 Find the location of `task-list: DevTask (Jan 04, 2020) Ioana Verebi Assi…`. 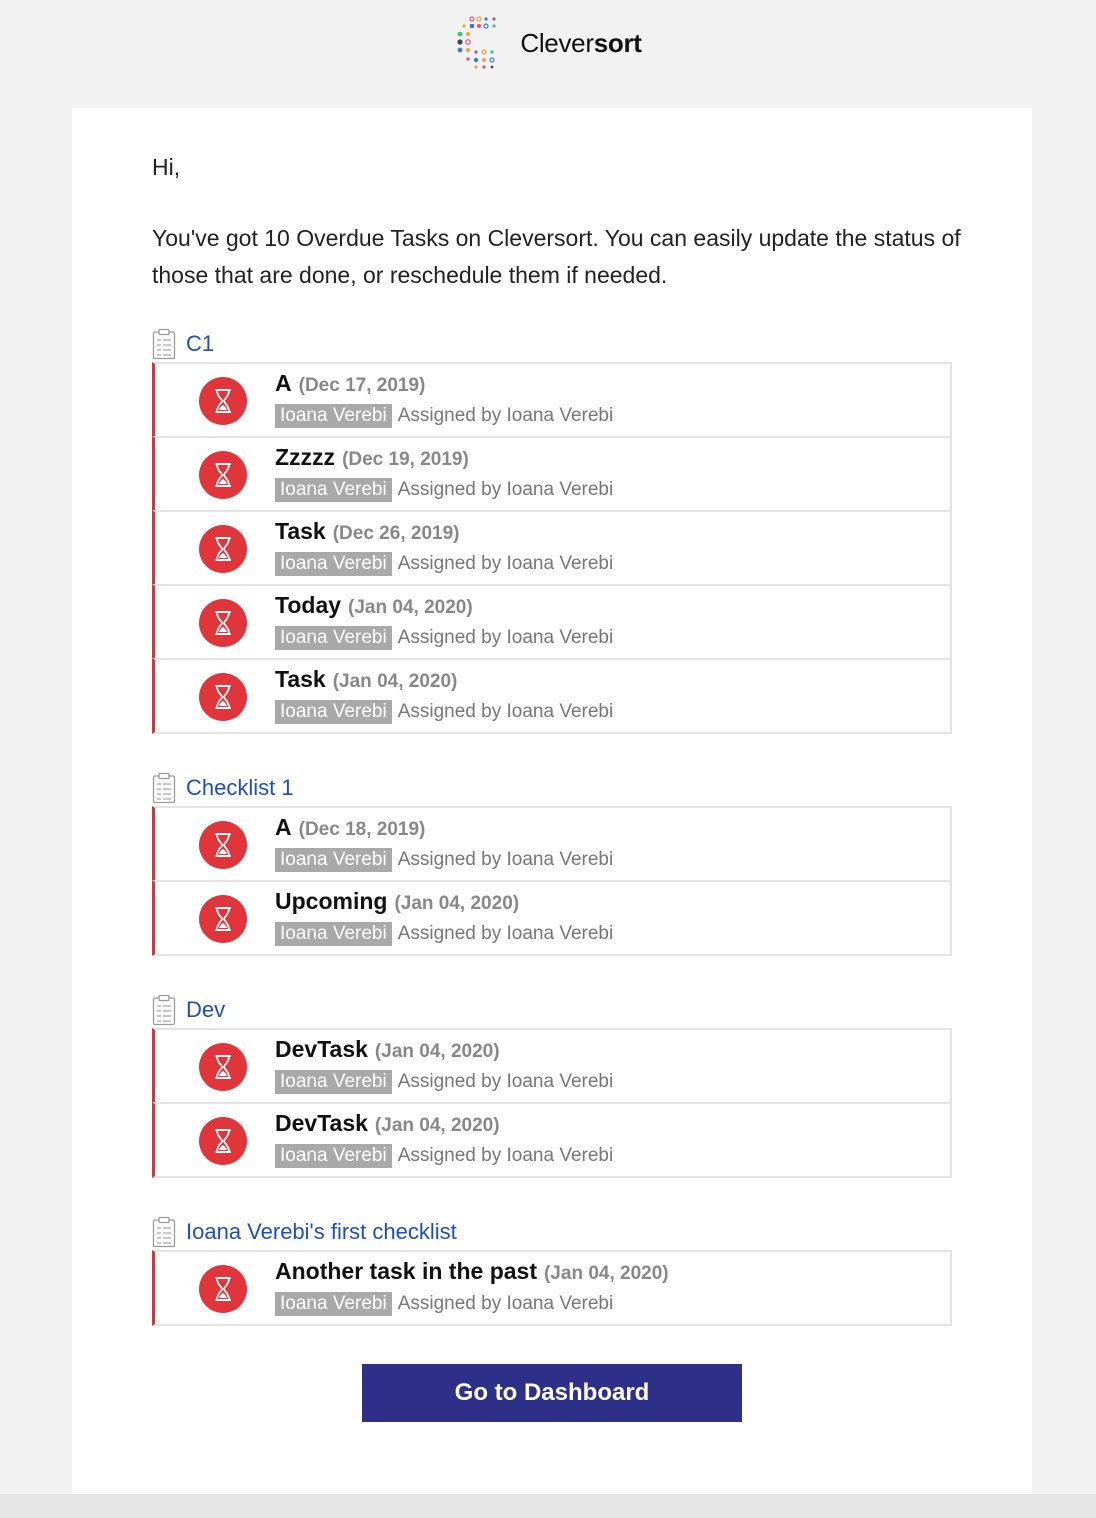

task-list: DevTask (Jan 04, 2020) Ioana Verebi Assi… is located at coordinates (552, 1103).